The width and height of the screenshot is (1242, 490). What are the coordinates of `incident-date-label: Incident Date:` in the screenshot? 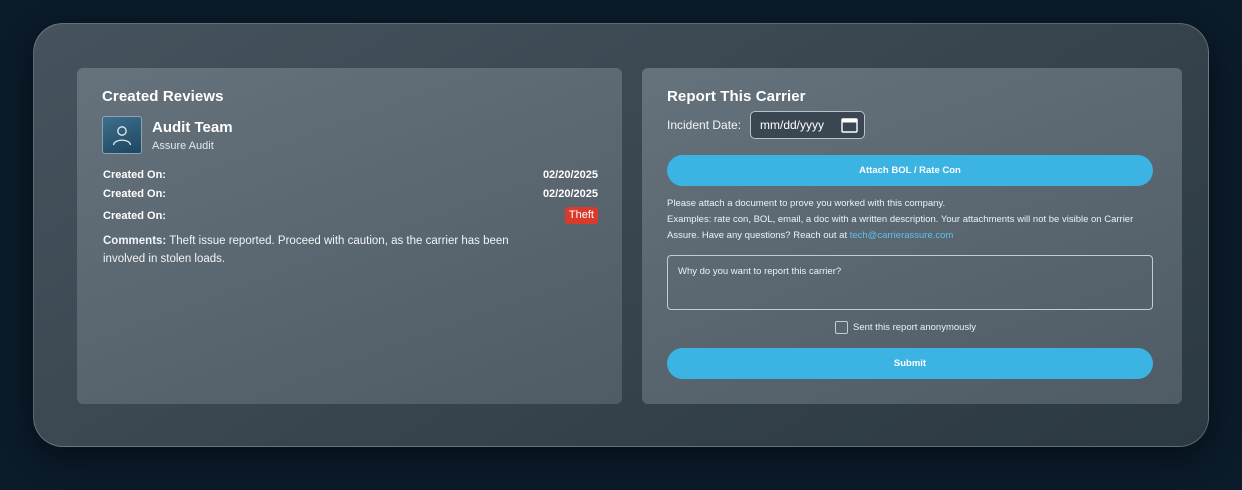 It's located at (704, 125).